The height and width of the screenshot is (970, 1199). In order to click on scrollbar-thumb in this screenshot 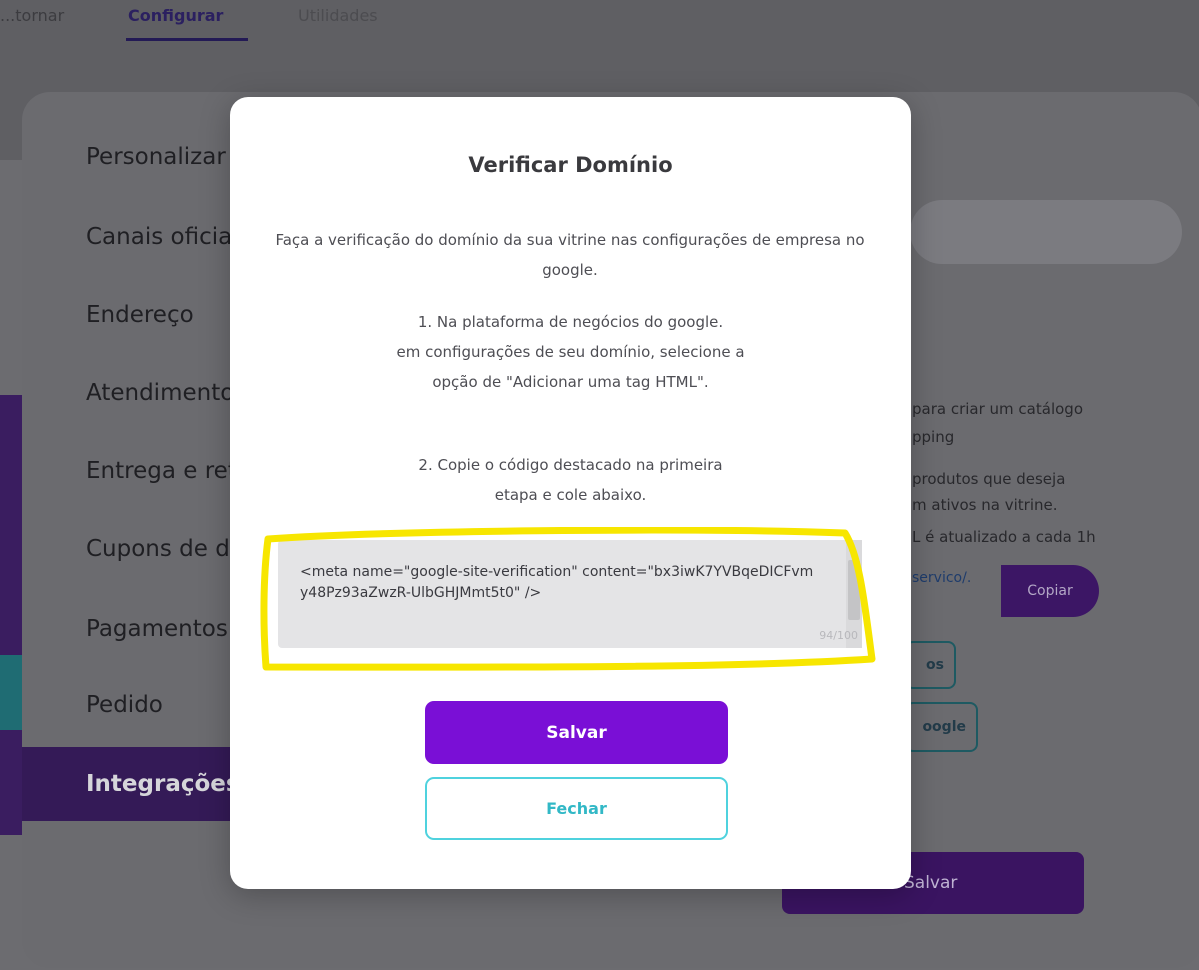, I will do `click(854, 590)`.